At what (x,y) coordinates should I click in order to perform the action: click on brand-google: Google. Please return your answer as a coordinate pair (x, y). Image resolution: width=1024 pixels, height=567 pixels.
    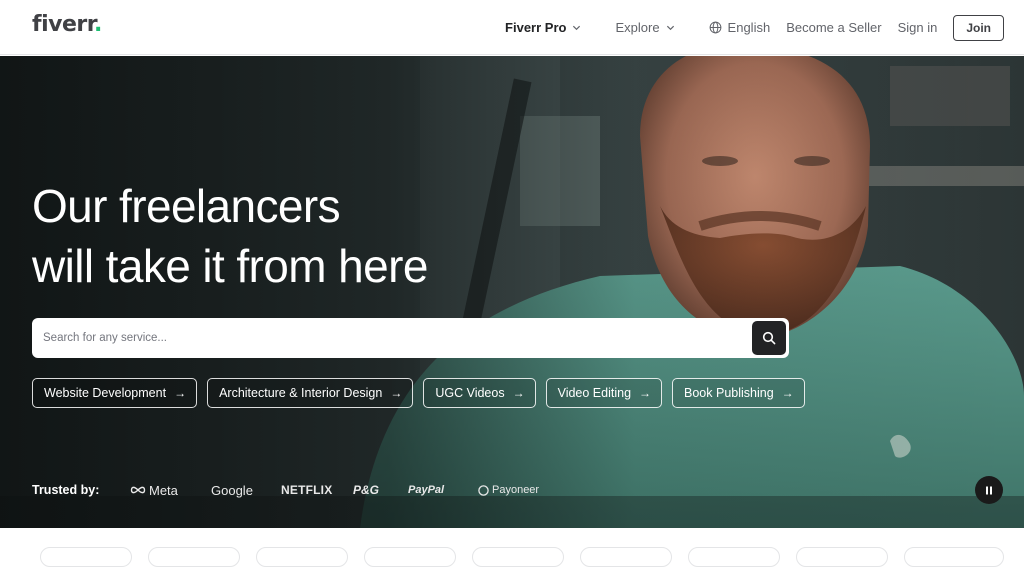
    Looking at the image, I should click on (232, 490).